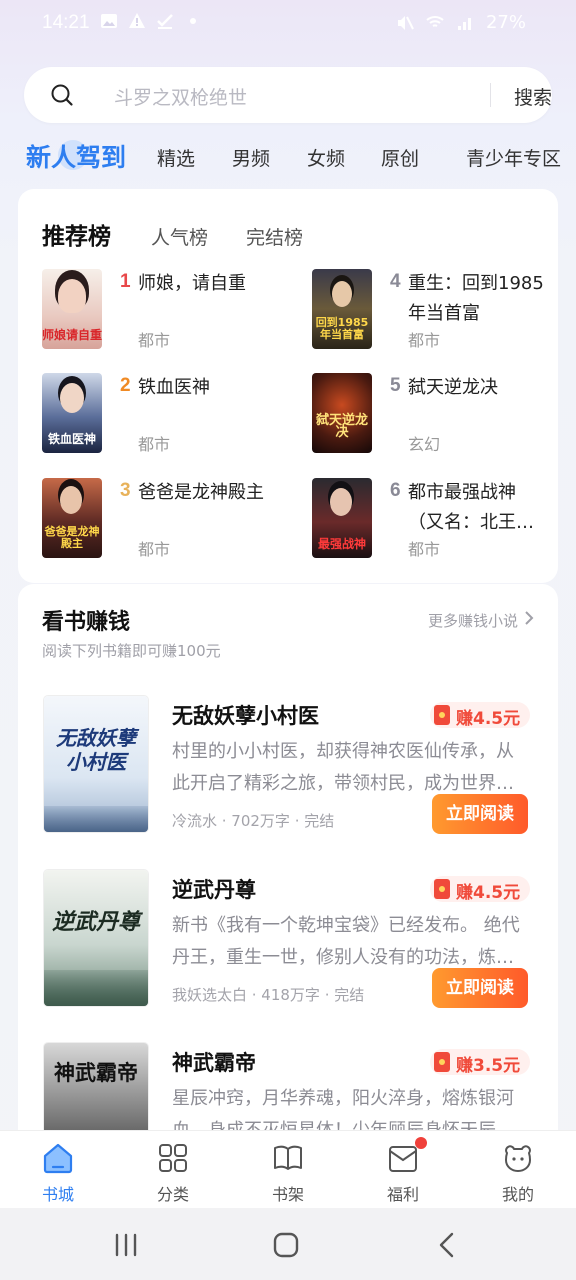 The width and height of the screenshot is (576, 1280). What do you see at coordinates (448, 1245) in the screenshot?
I see `back-icon` at bounding box center [448, 1245].